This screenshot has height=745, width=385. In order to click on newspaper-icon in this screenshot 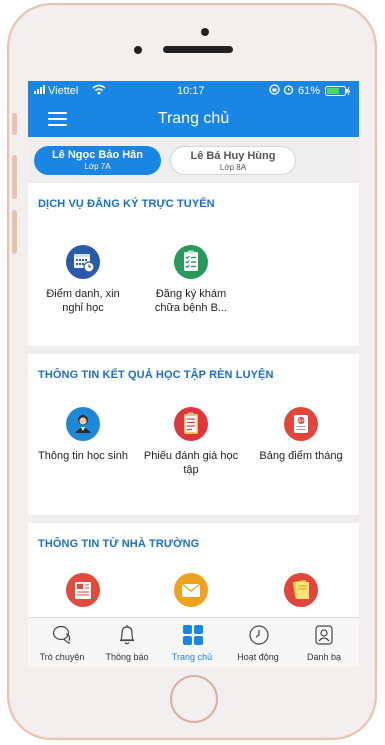, I will do `click(83, 590)`.